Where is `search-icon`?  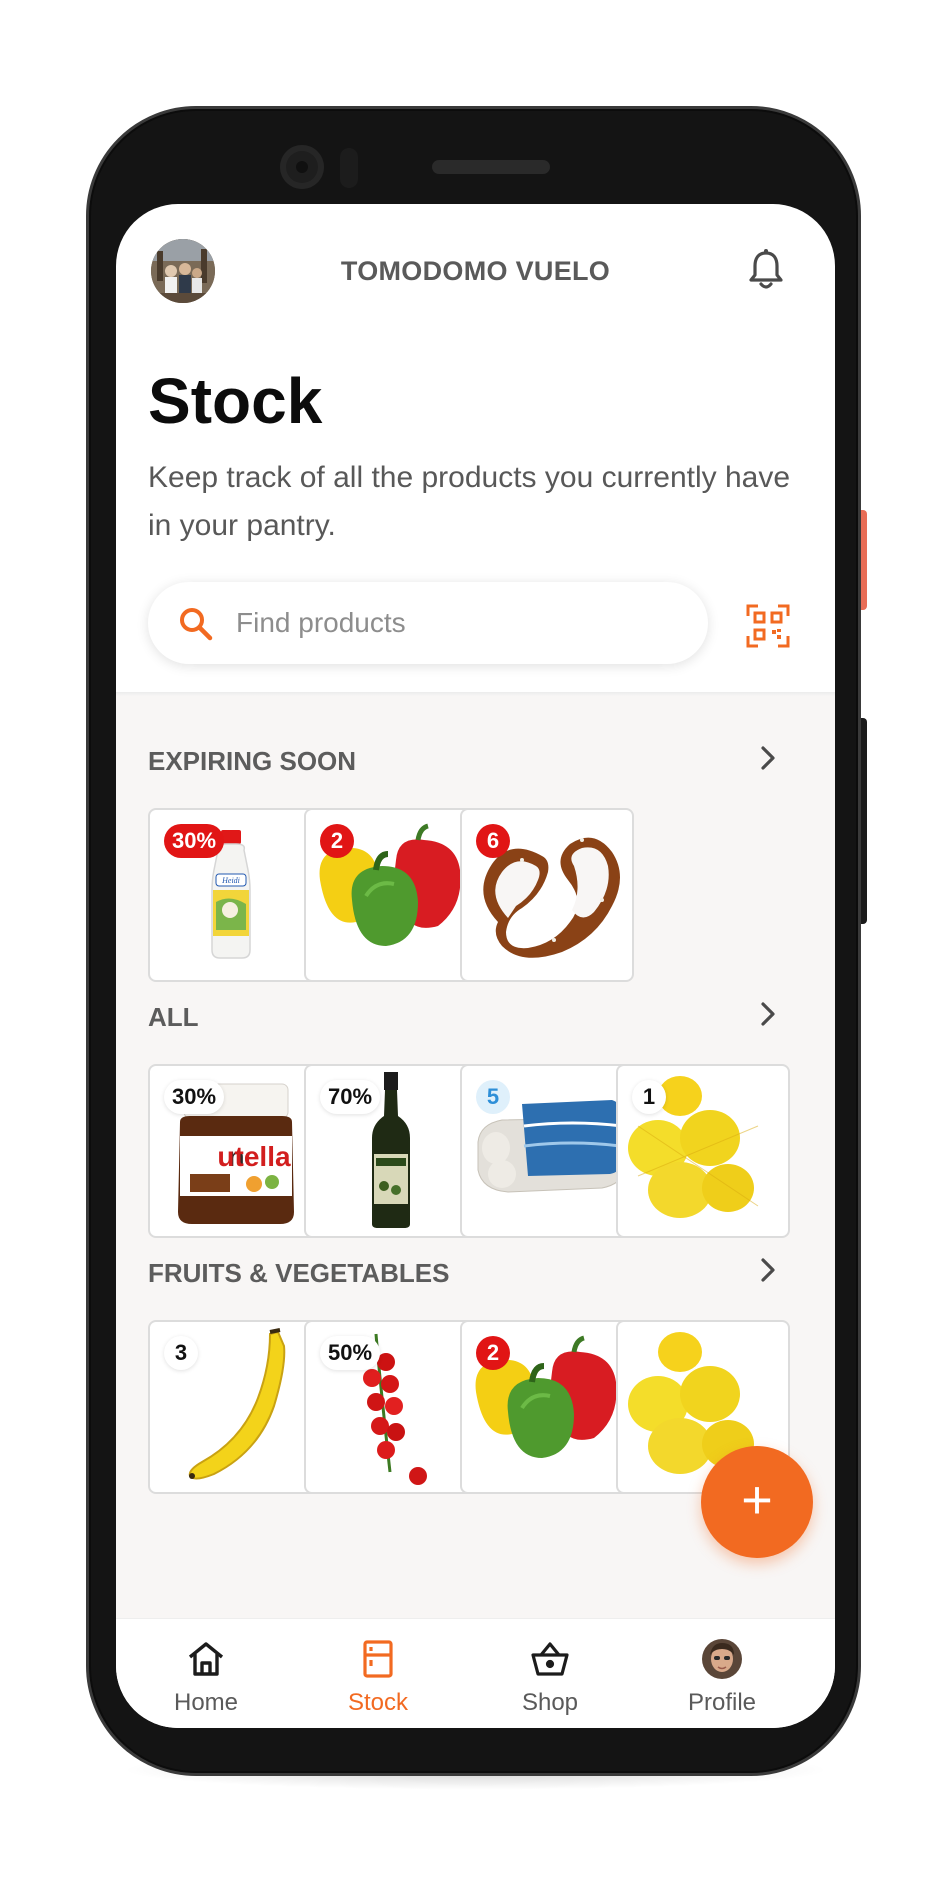
search-icon is located at coordinates (196, 624).